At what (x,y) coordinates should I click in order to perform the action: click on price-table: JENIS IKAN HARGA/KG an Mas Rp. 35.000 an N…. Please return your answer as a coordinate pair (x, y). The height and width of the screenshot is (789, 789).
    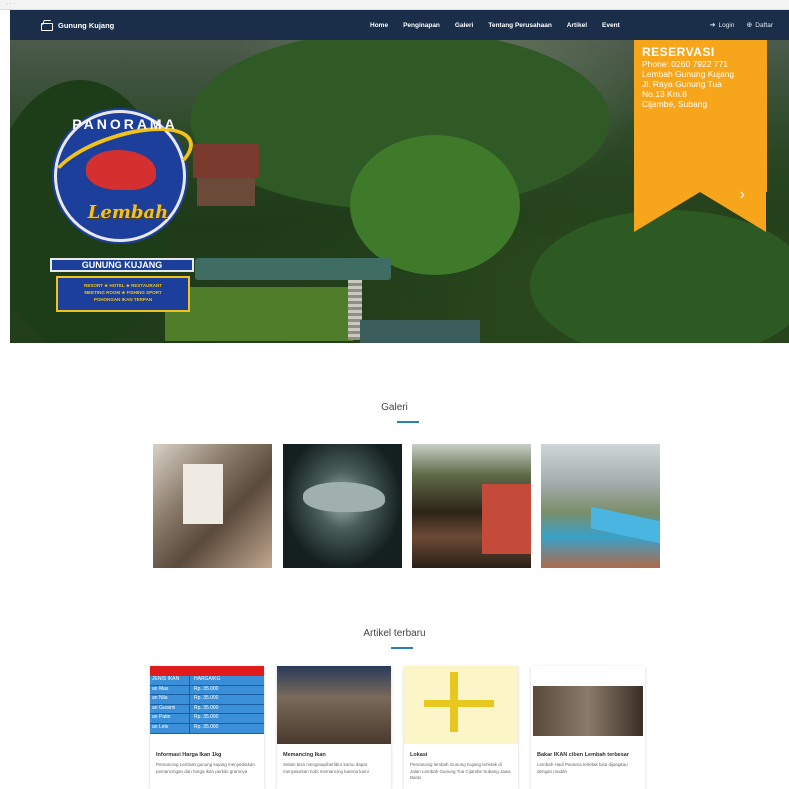
    Looking at the image, I should click on (207, 700).